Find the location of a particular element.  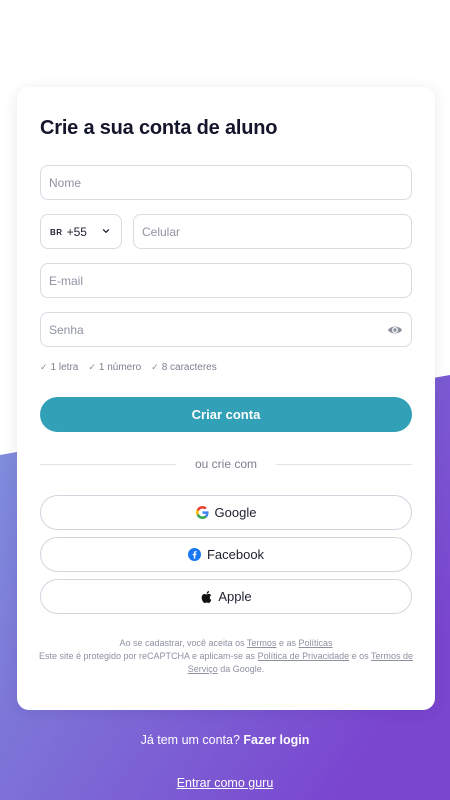

chevron-down-icon is located at coordinates (106, 231).